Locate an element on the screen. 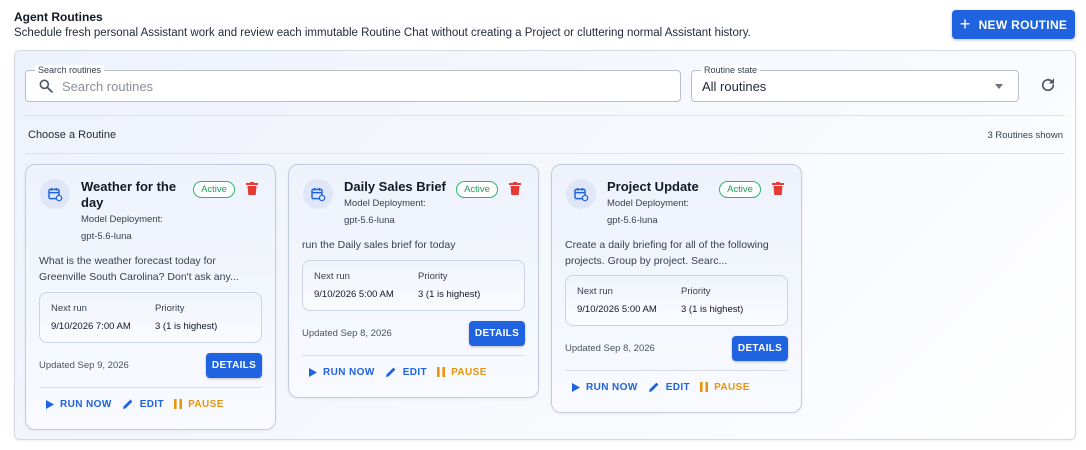 Image resolution: width=1086 pixels, height=450 pixels. refresh-icon is located at coordinates (1048, 85).